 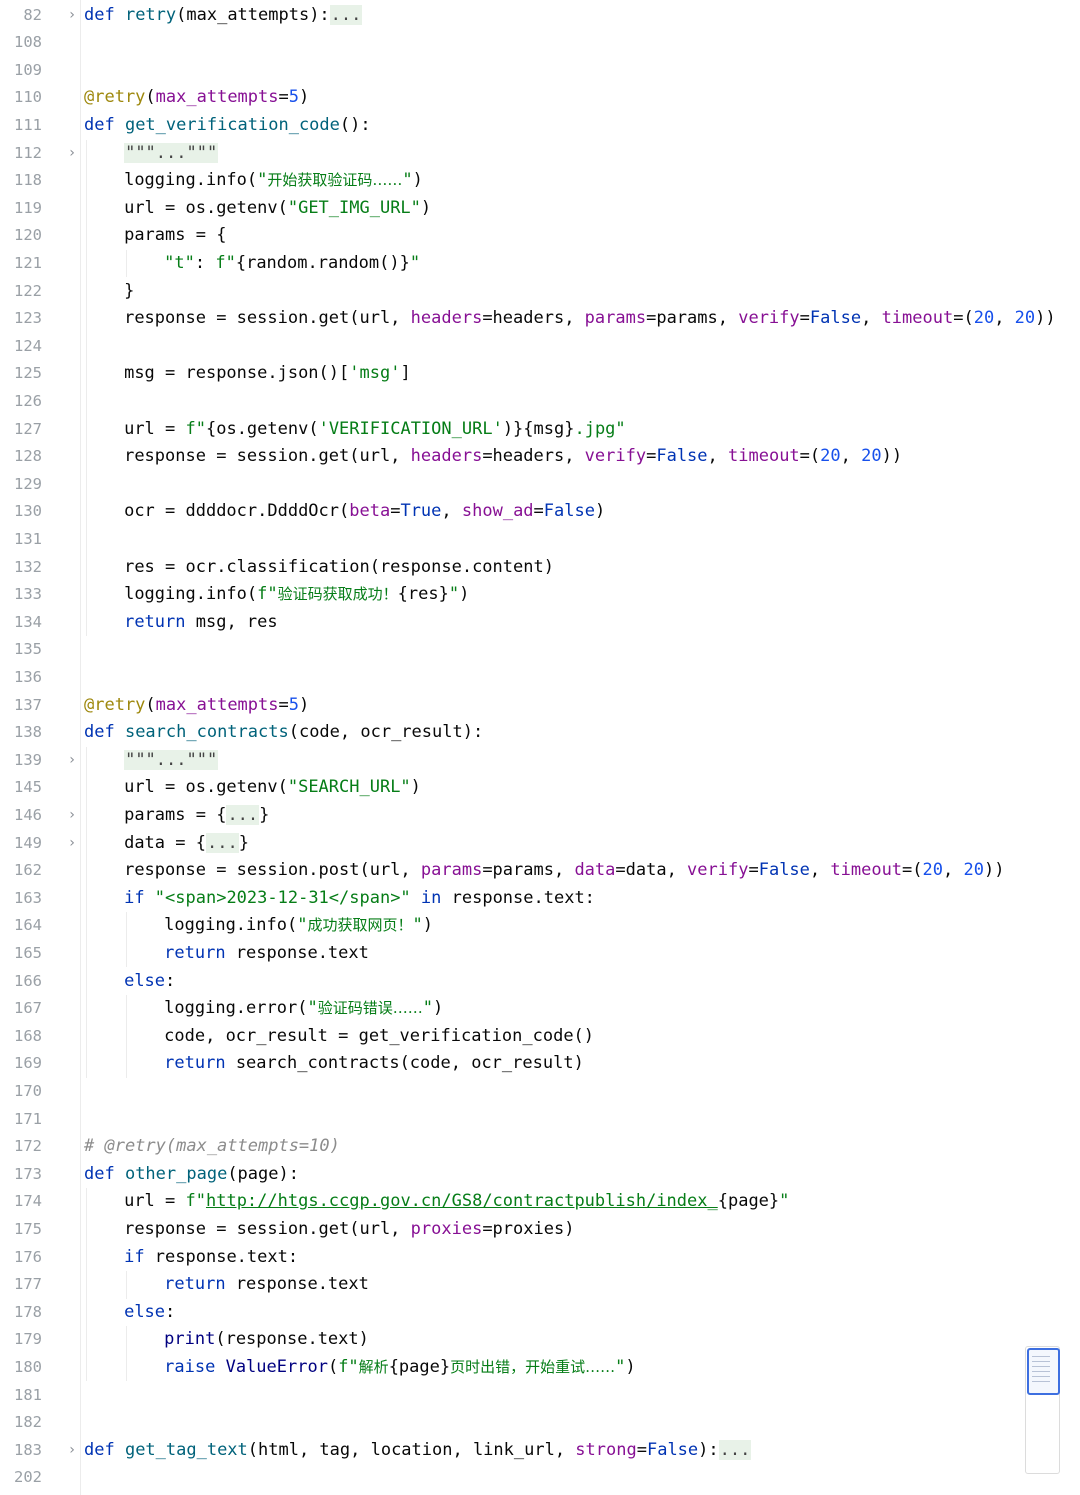 I want to click on code-text: params = {, so click(x=175, y=236).